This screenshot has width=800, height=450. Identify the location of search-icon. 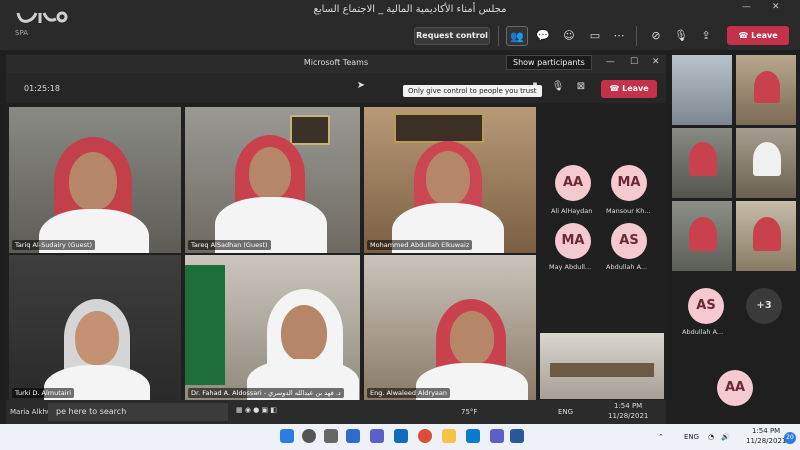
(309, 436).